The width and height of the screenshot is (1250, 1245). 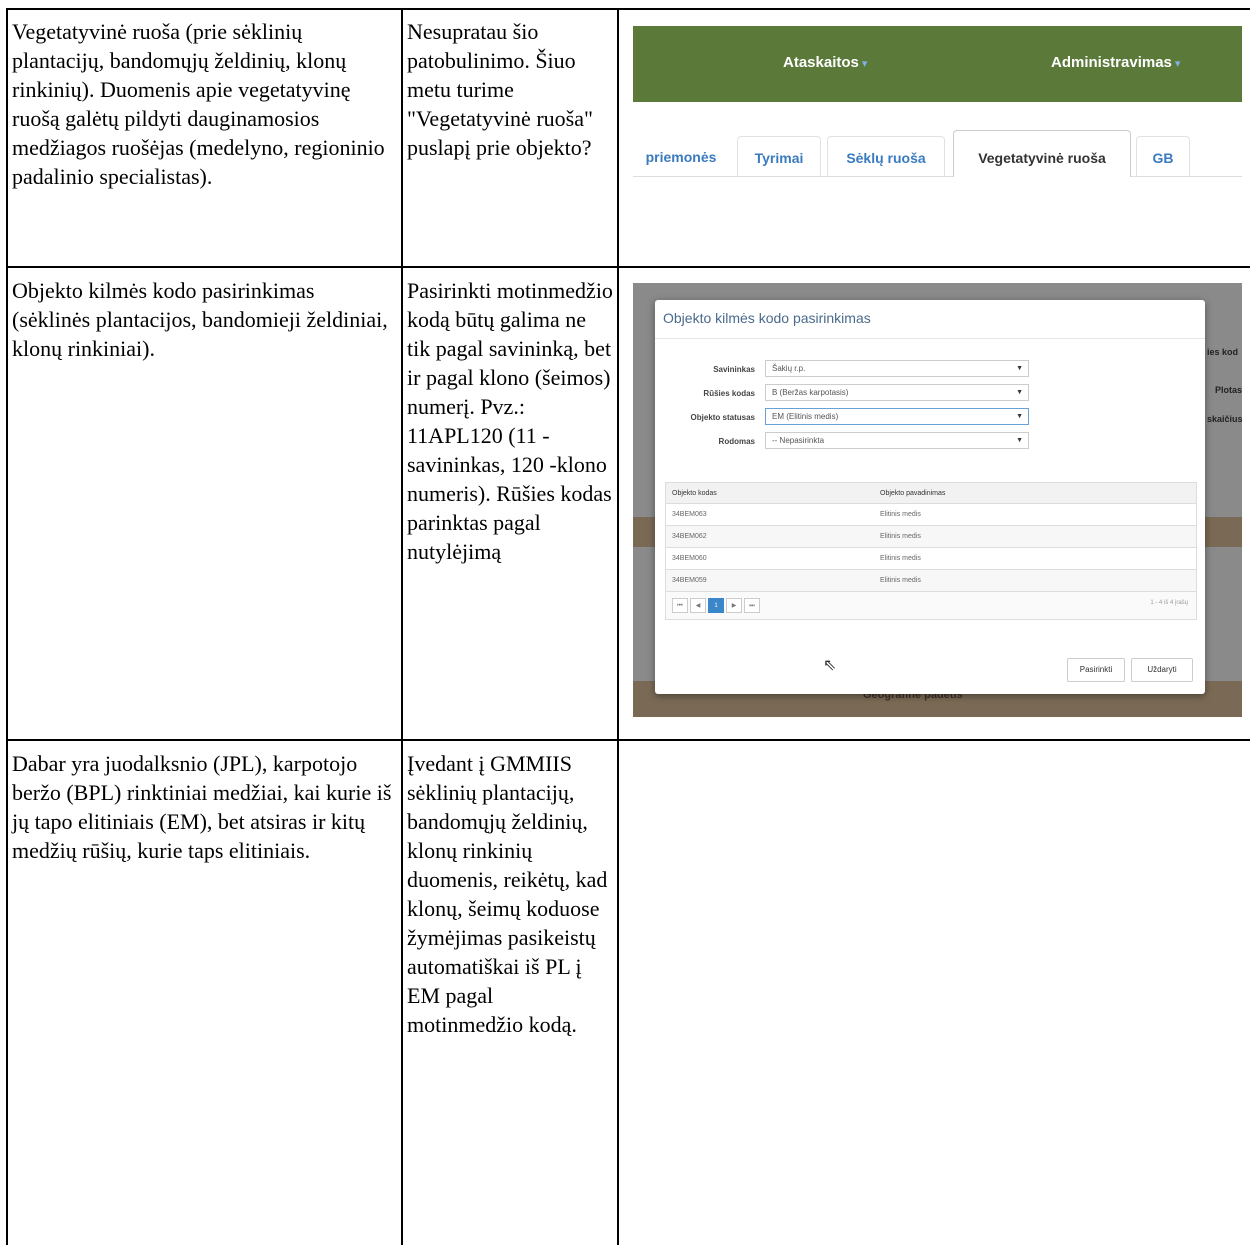 What do you see at coordinates (698, 605) in the screenshot?
I see `prev-page-icon: ◀` at bounding box center [698, 605].